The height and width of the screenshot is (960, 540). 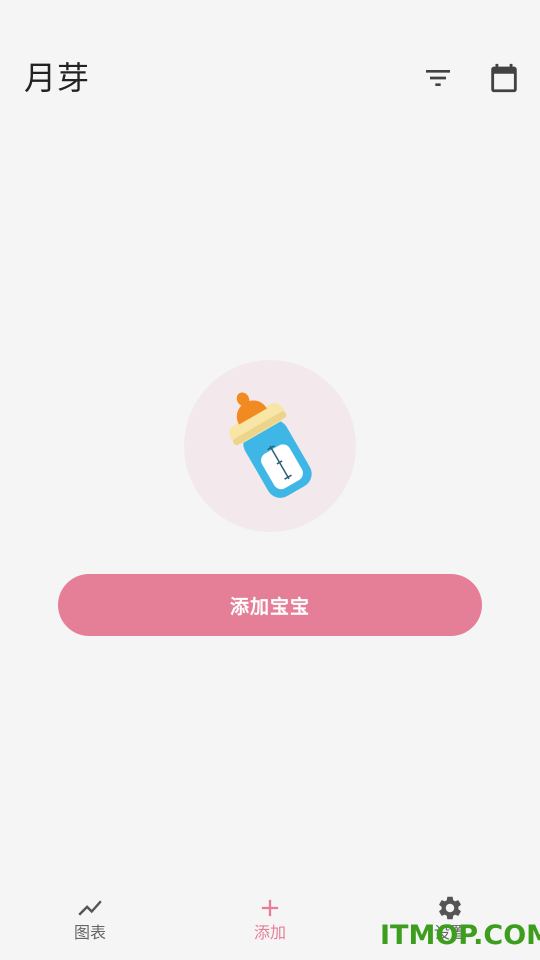 I want to click on trending-chart-icon, so click(x=90, y=908).